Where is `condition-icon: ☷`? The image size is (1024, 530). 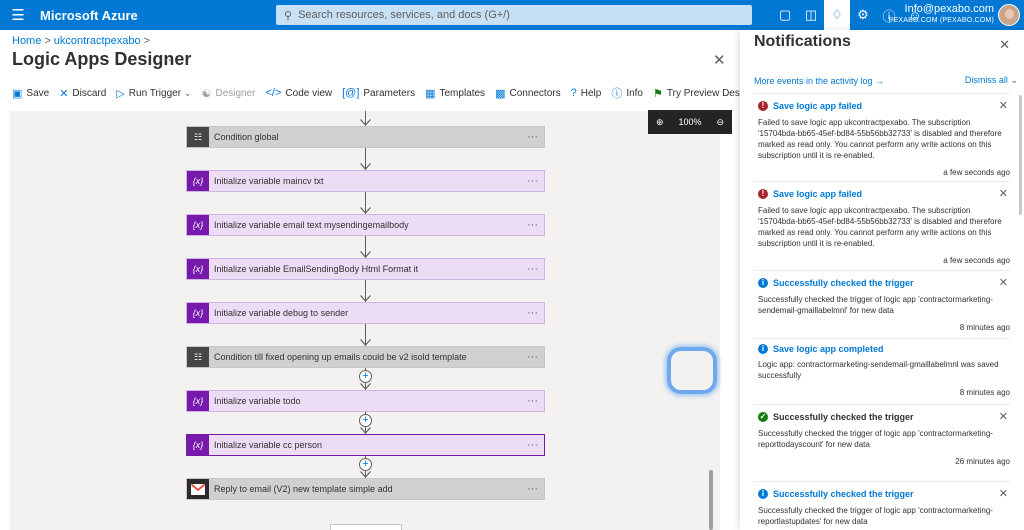 condition-icon: ☷ is located at coordinates (198, 357).